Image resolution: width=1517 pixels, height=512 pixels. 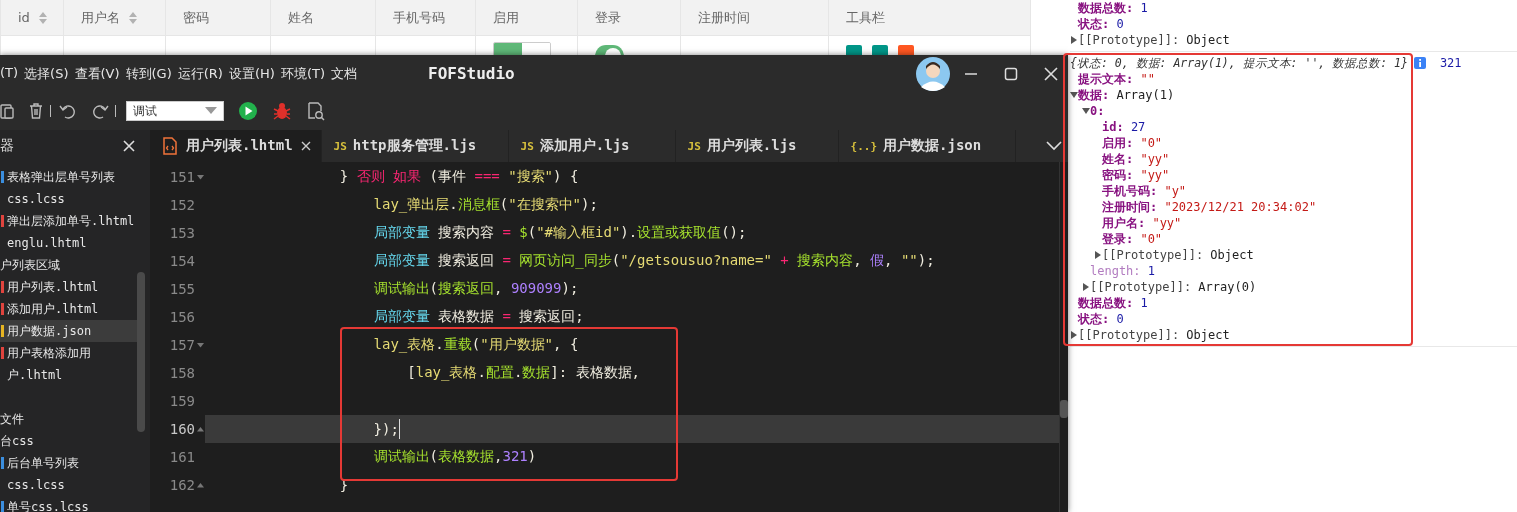 I want to click on avatar-icon, so click(x=933, y=73).